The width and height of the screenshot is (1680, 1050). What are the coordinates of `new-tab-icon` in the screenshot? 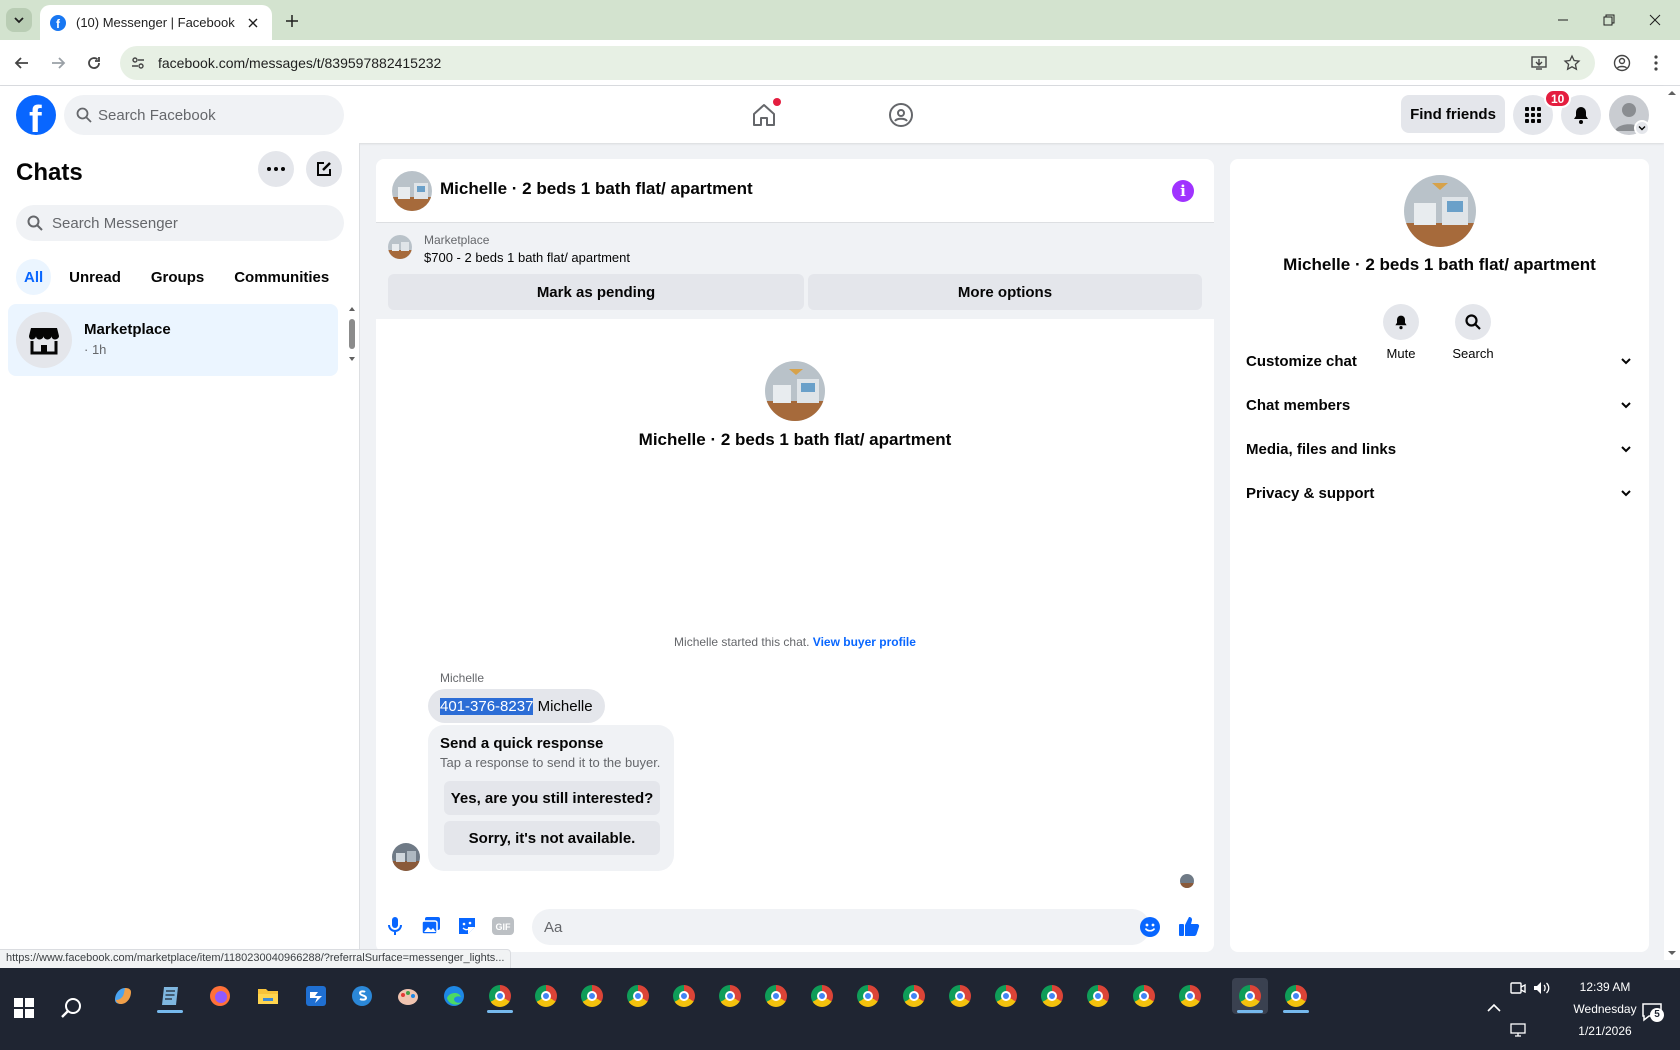 It's located at (292, 21).